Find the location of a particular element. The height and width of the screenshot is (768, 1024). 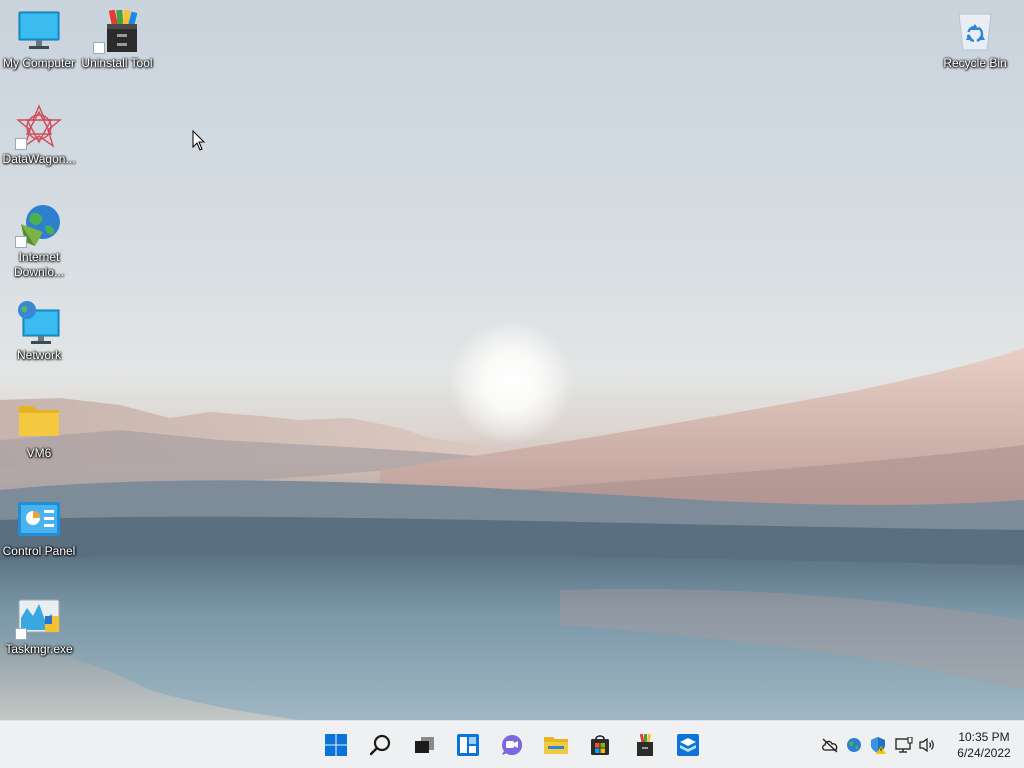

desktop-icon-label: Taskmgr.exe is located at coordinates (39, 649).